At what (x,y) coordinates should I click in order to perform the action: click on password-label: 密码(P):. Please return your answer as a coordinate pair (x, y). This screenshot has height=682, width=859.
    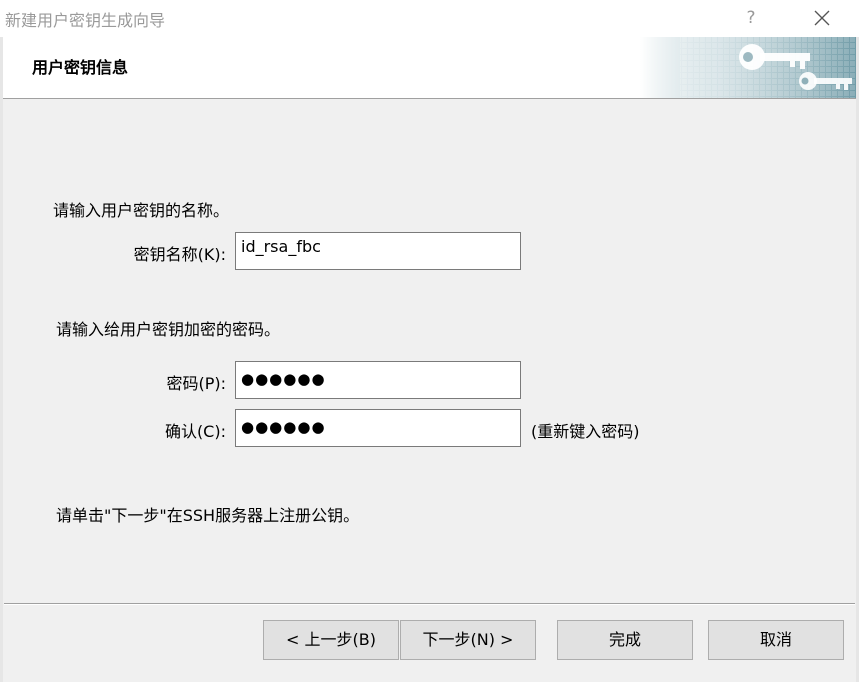
    Looking at the image, I should click on (196, 383).